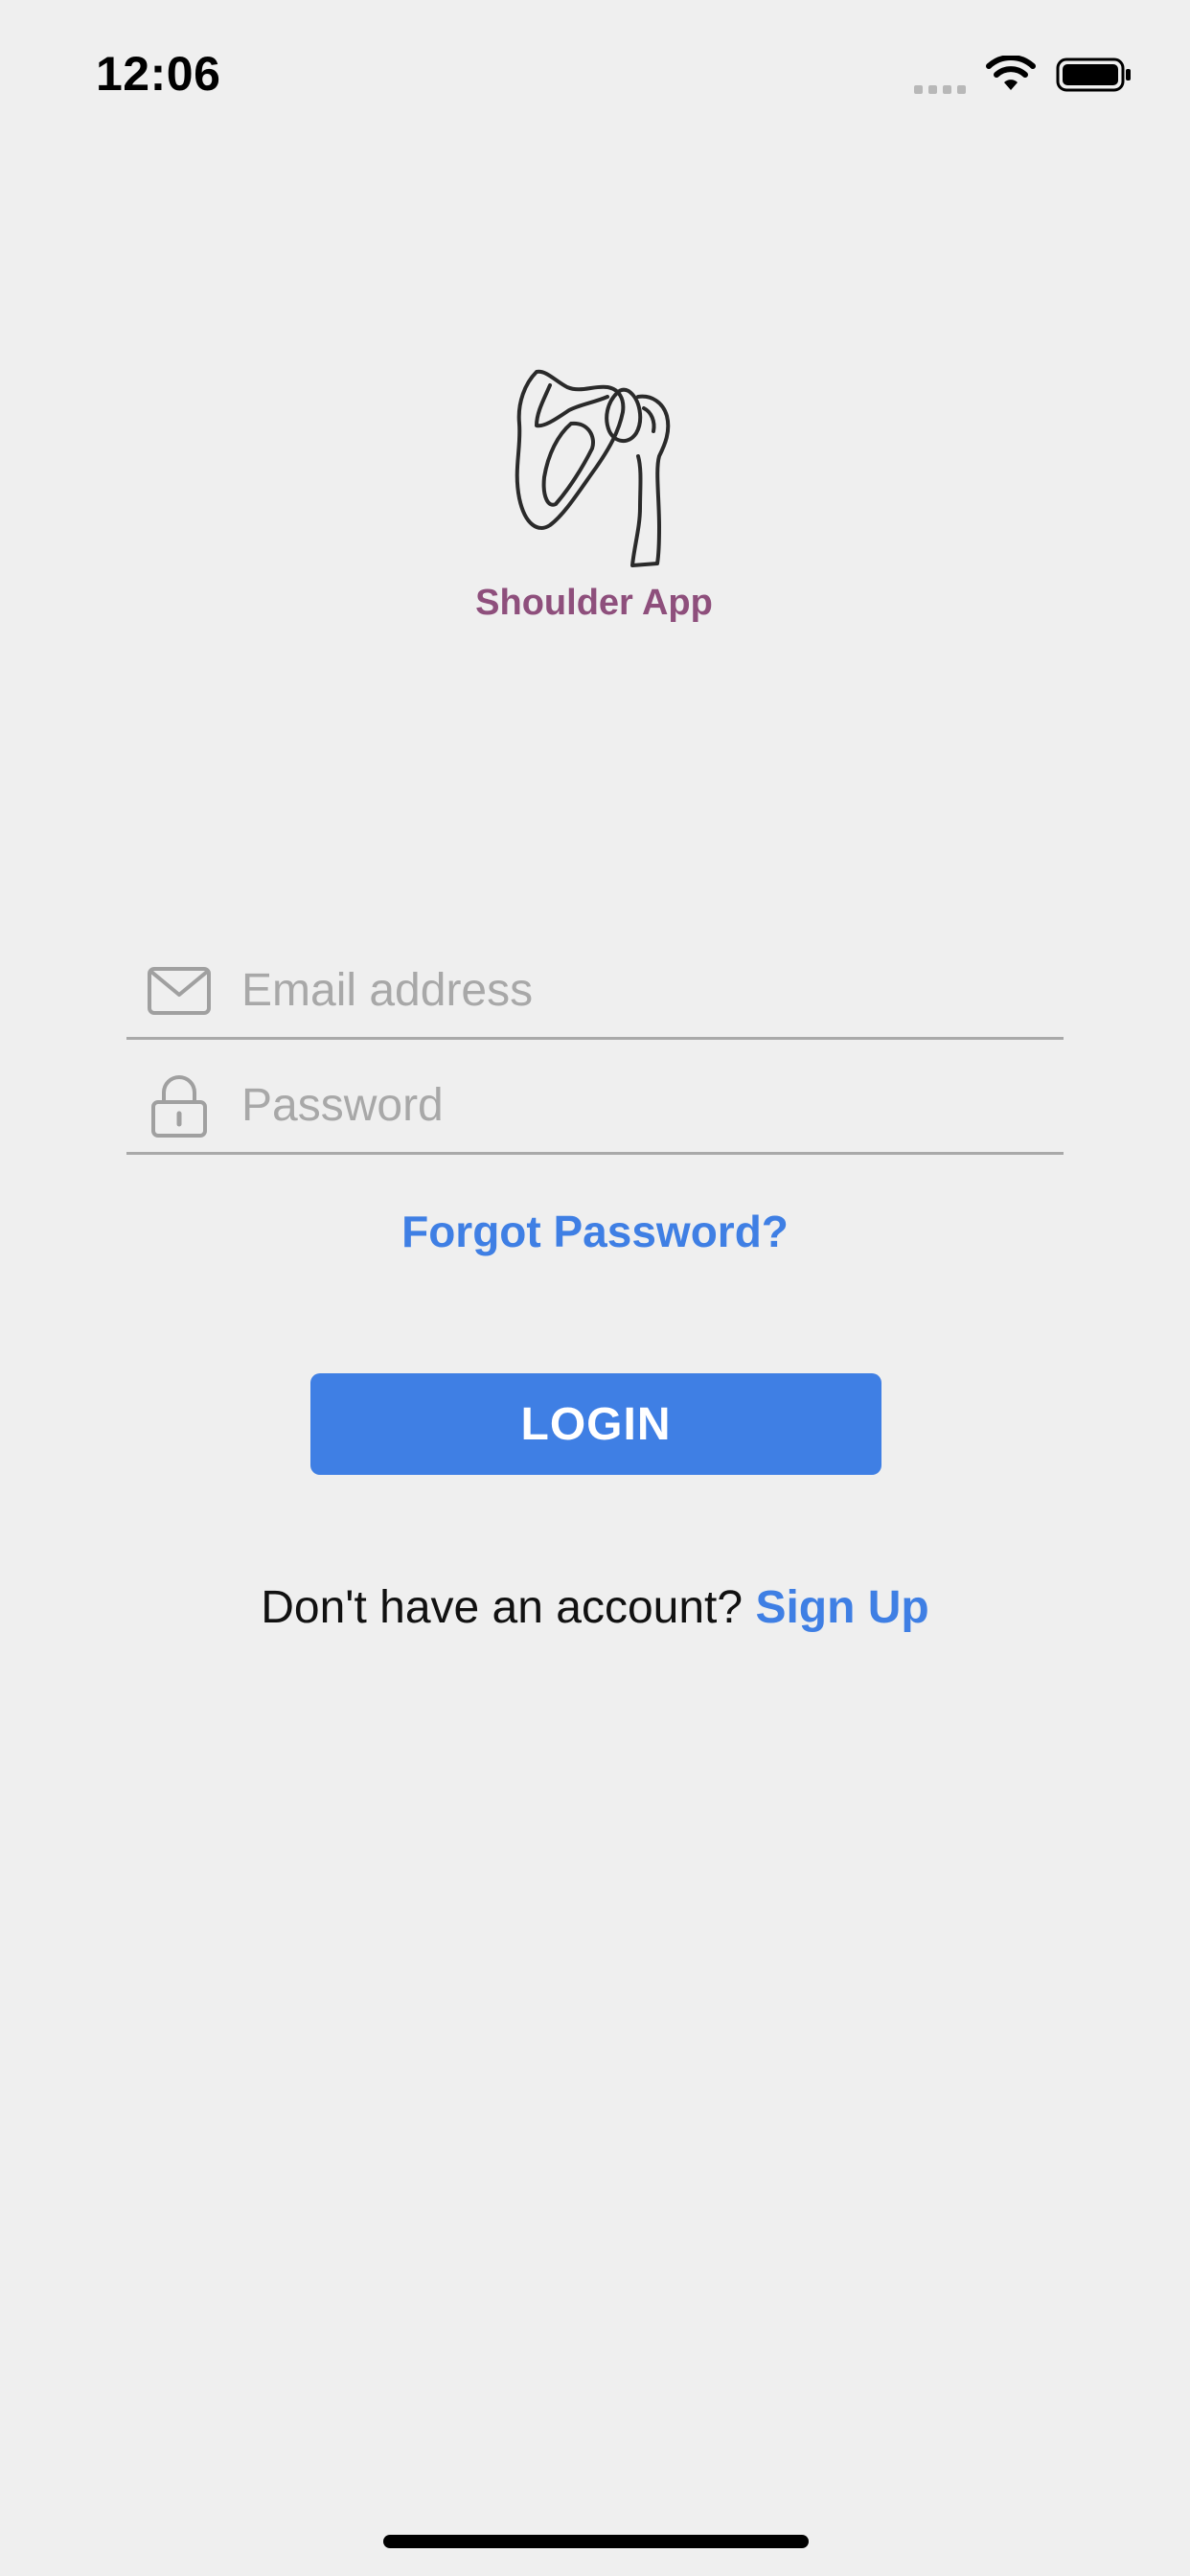  What do you see at coordinates (1011, 73) in the screenshot?
I see `wifi-icon` at bounding box center [1011, 73].